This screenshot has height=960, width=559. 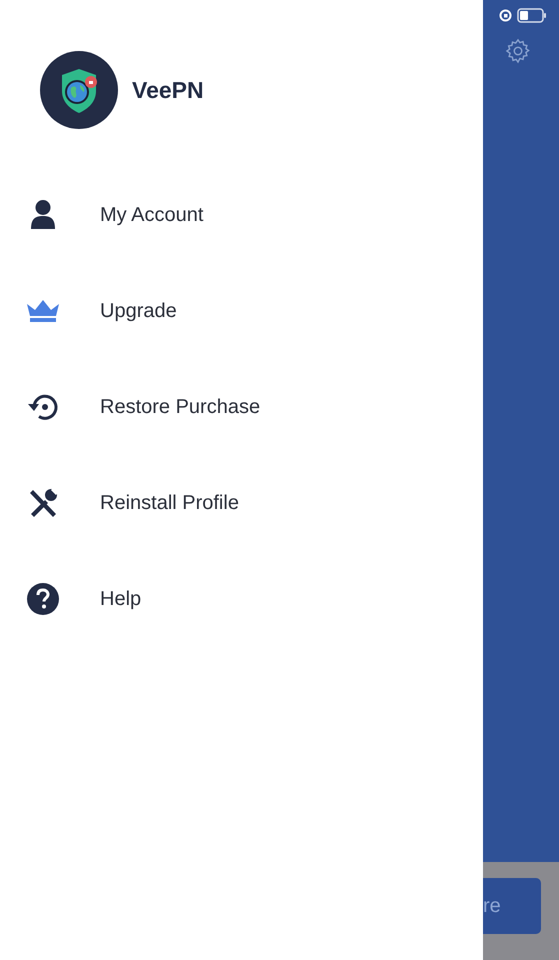 What do you see at coordinates (43, 311) in the screenshot?
I see `crown-icon` at bounding box center [43, 311].